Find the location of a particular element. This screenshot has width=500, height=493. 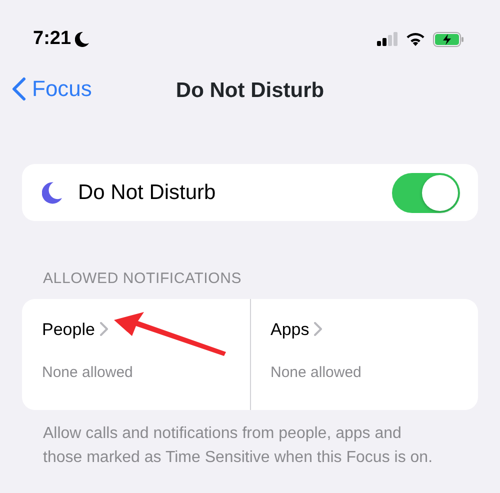

toggle-label: Do Not Disturb is located at coordinates (147, 193).